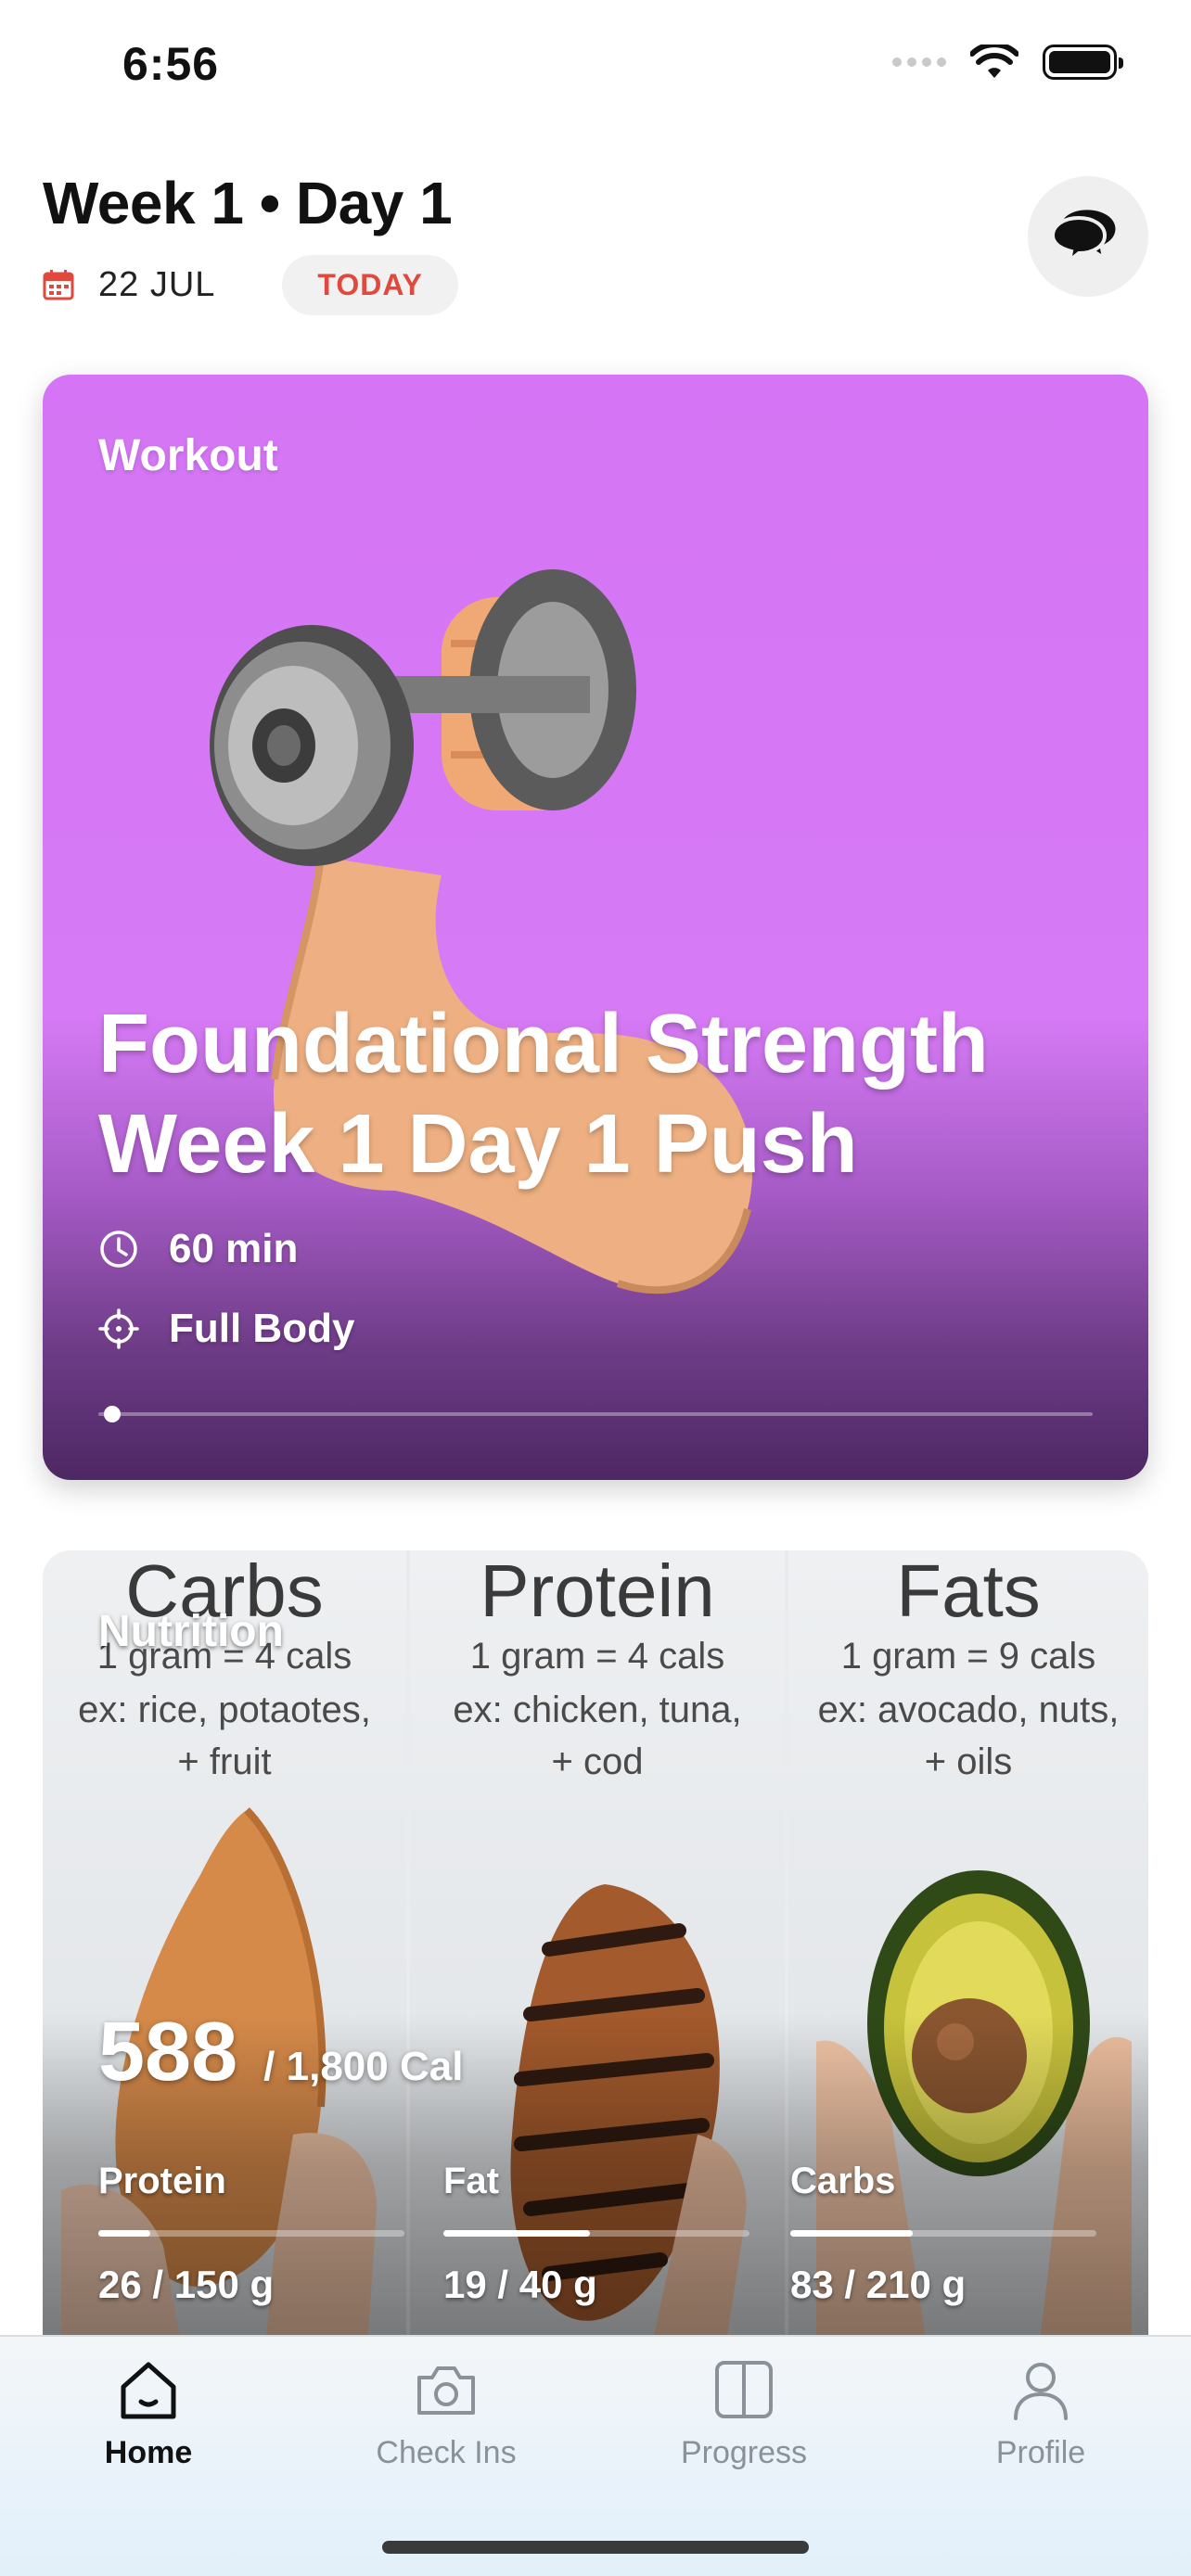 The width and height of the screenshot is (1191, 2576). What do you see at coordinates (148, 2452) in the screenshot?
I see `tab-label: Home` at bounding box center [148, 2452].